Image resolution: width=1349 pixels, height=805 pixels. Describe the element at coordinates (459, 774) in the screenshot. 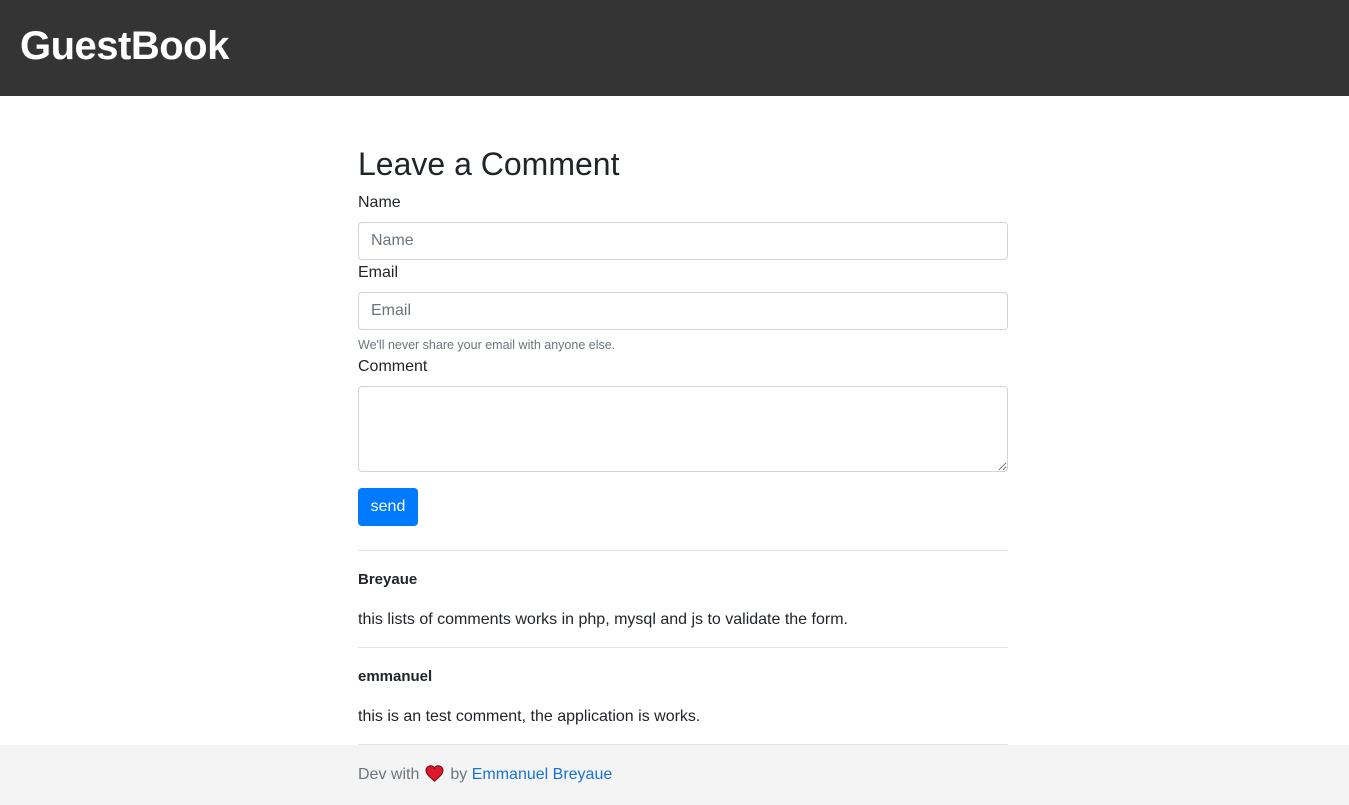

I see `footer-by: by` at that location.